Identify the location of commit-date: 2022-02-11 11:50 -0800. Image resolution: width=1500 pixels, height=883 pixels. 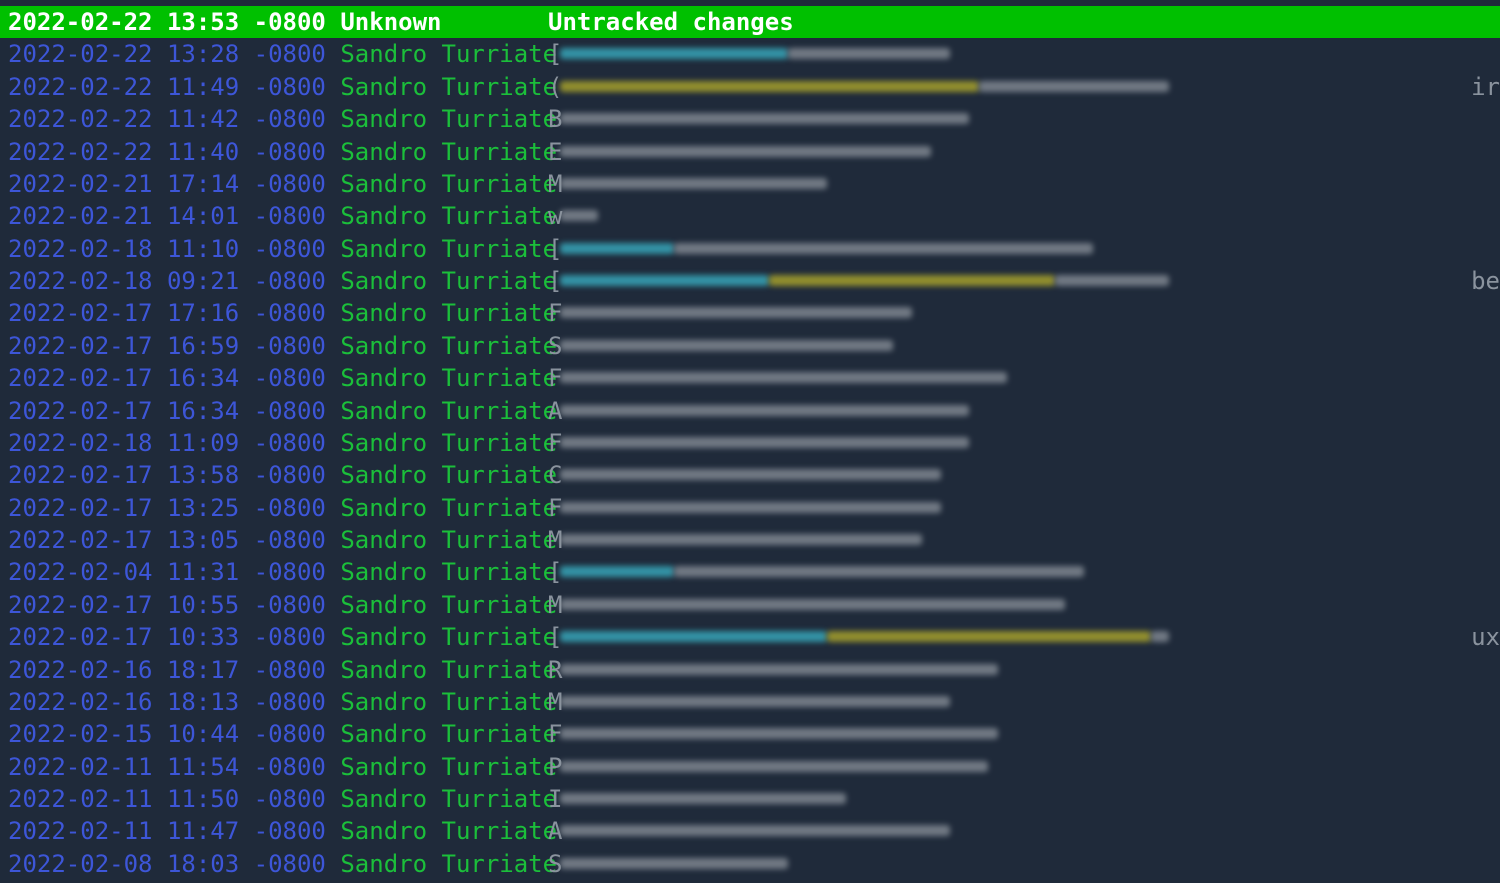
(167, 799).